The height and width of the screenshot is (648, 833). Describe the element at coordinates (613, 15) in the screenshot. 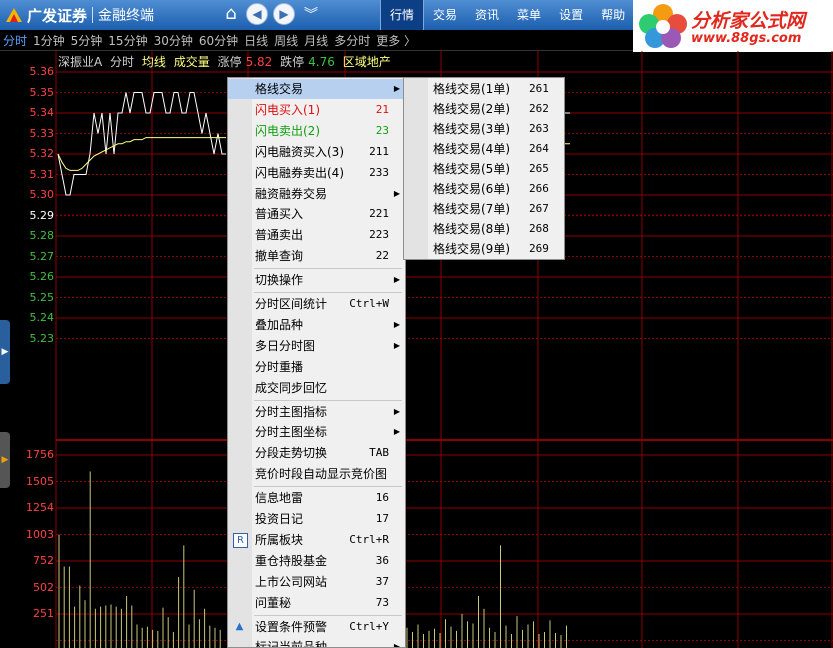

I see `top-menu-item-5: 帮助` at that location.